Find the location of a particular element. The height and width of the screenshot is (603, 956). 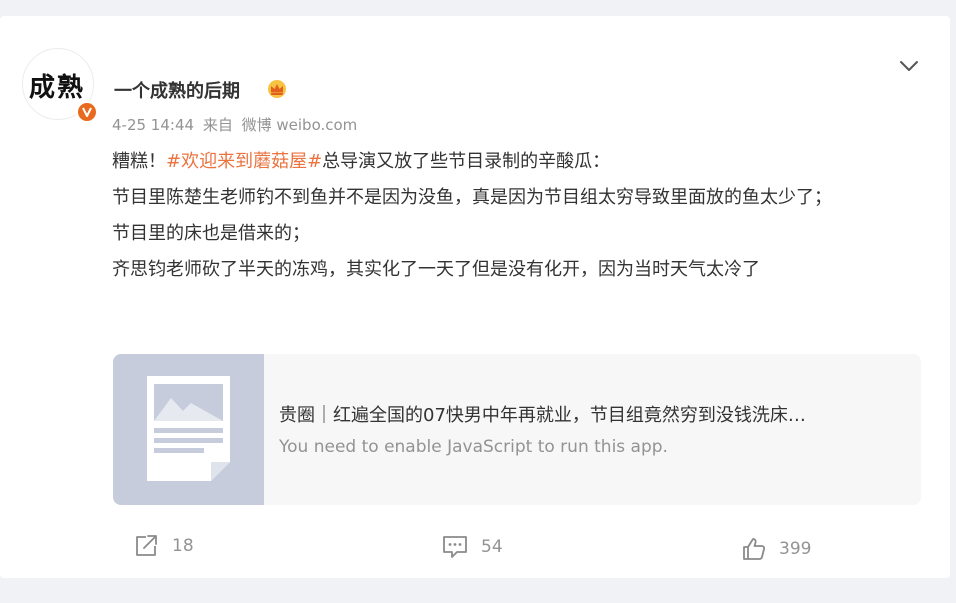

post-line-1-suffix: 总导演又放了些节目录制的辛酸瓜： is located at coordinates (466, 161).